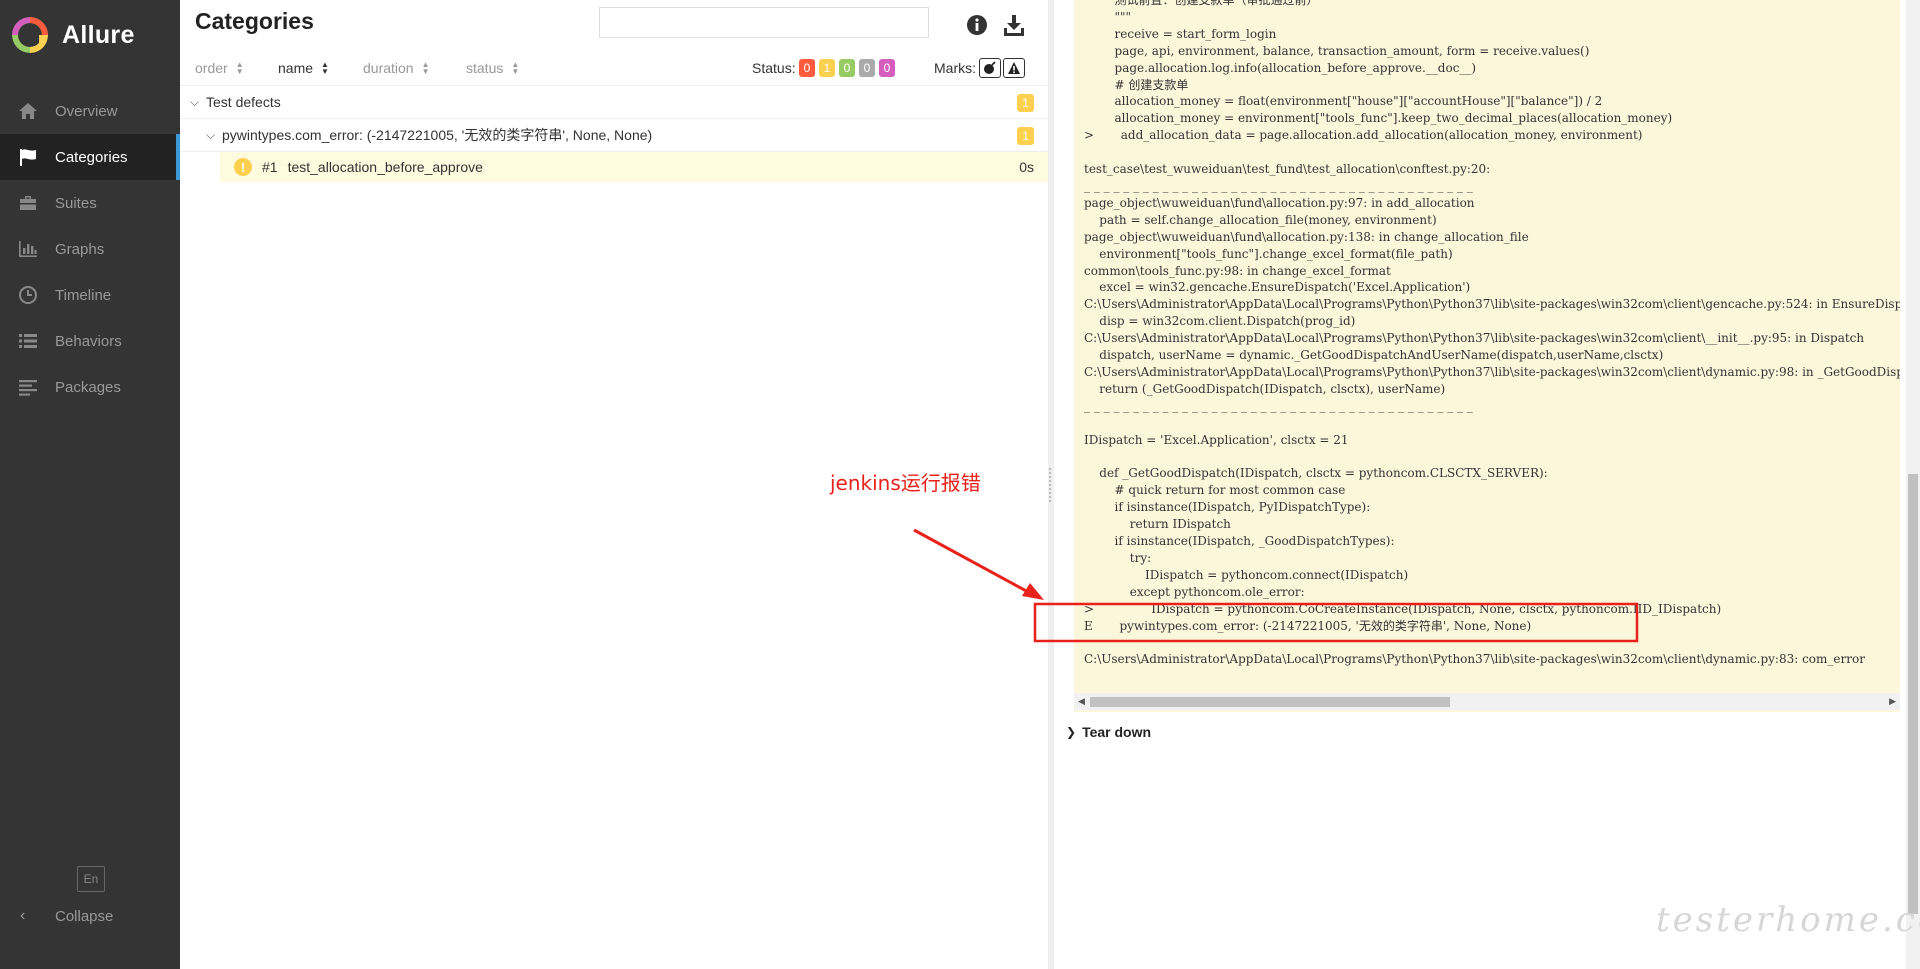 The width and height of the screenshot is (1920, 969). What do you see at coordinates (764, 22) in the screenshot?
I see `search-input` at bounding box center [764, 22].